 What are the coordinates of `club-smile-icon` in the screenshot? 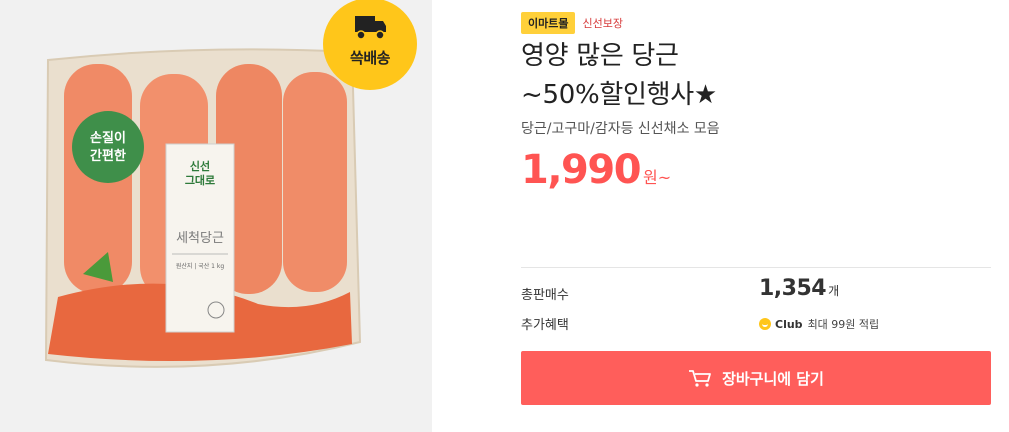 It's located at (765, 324).